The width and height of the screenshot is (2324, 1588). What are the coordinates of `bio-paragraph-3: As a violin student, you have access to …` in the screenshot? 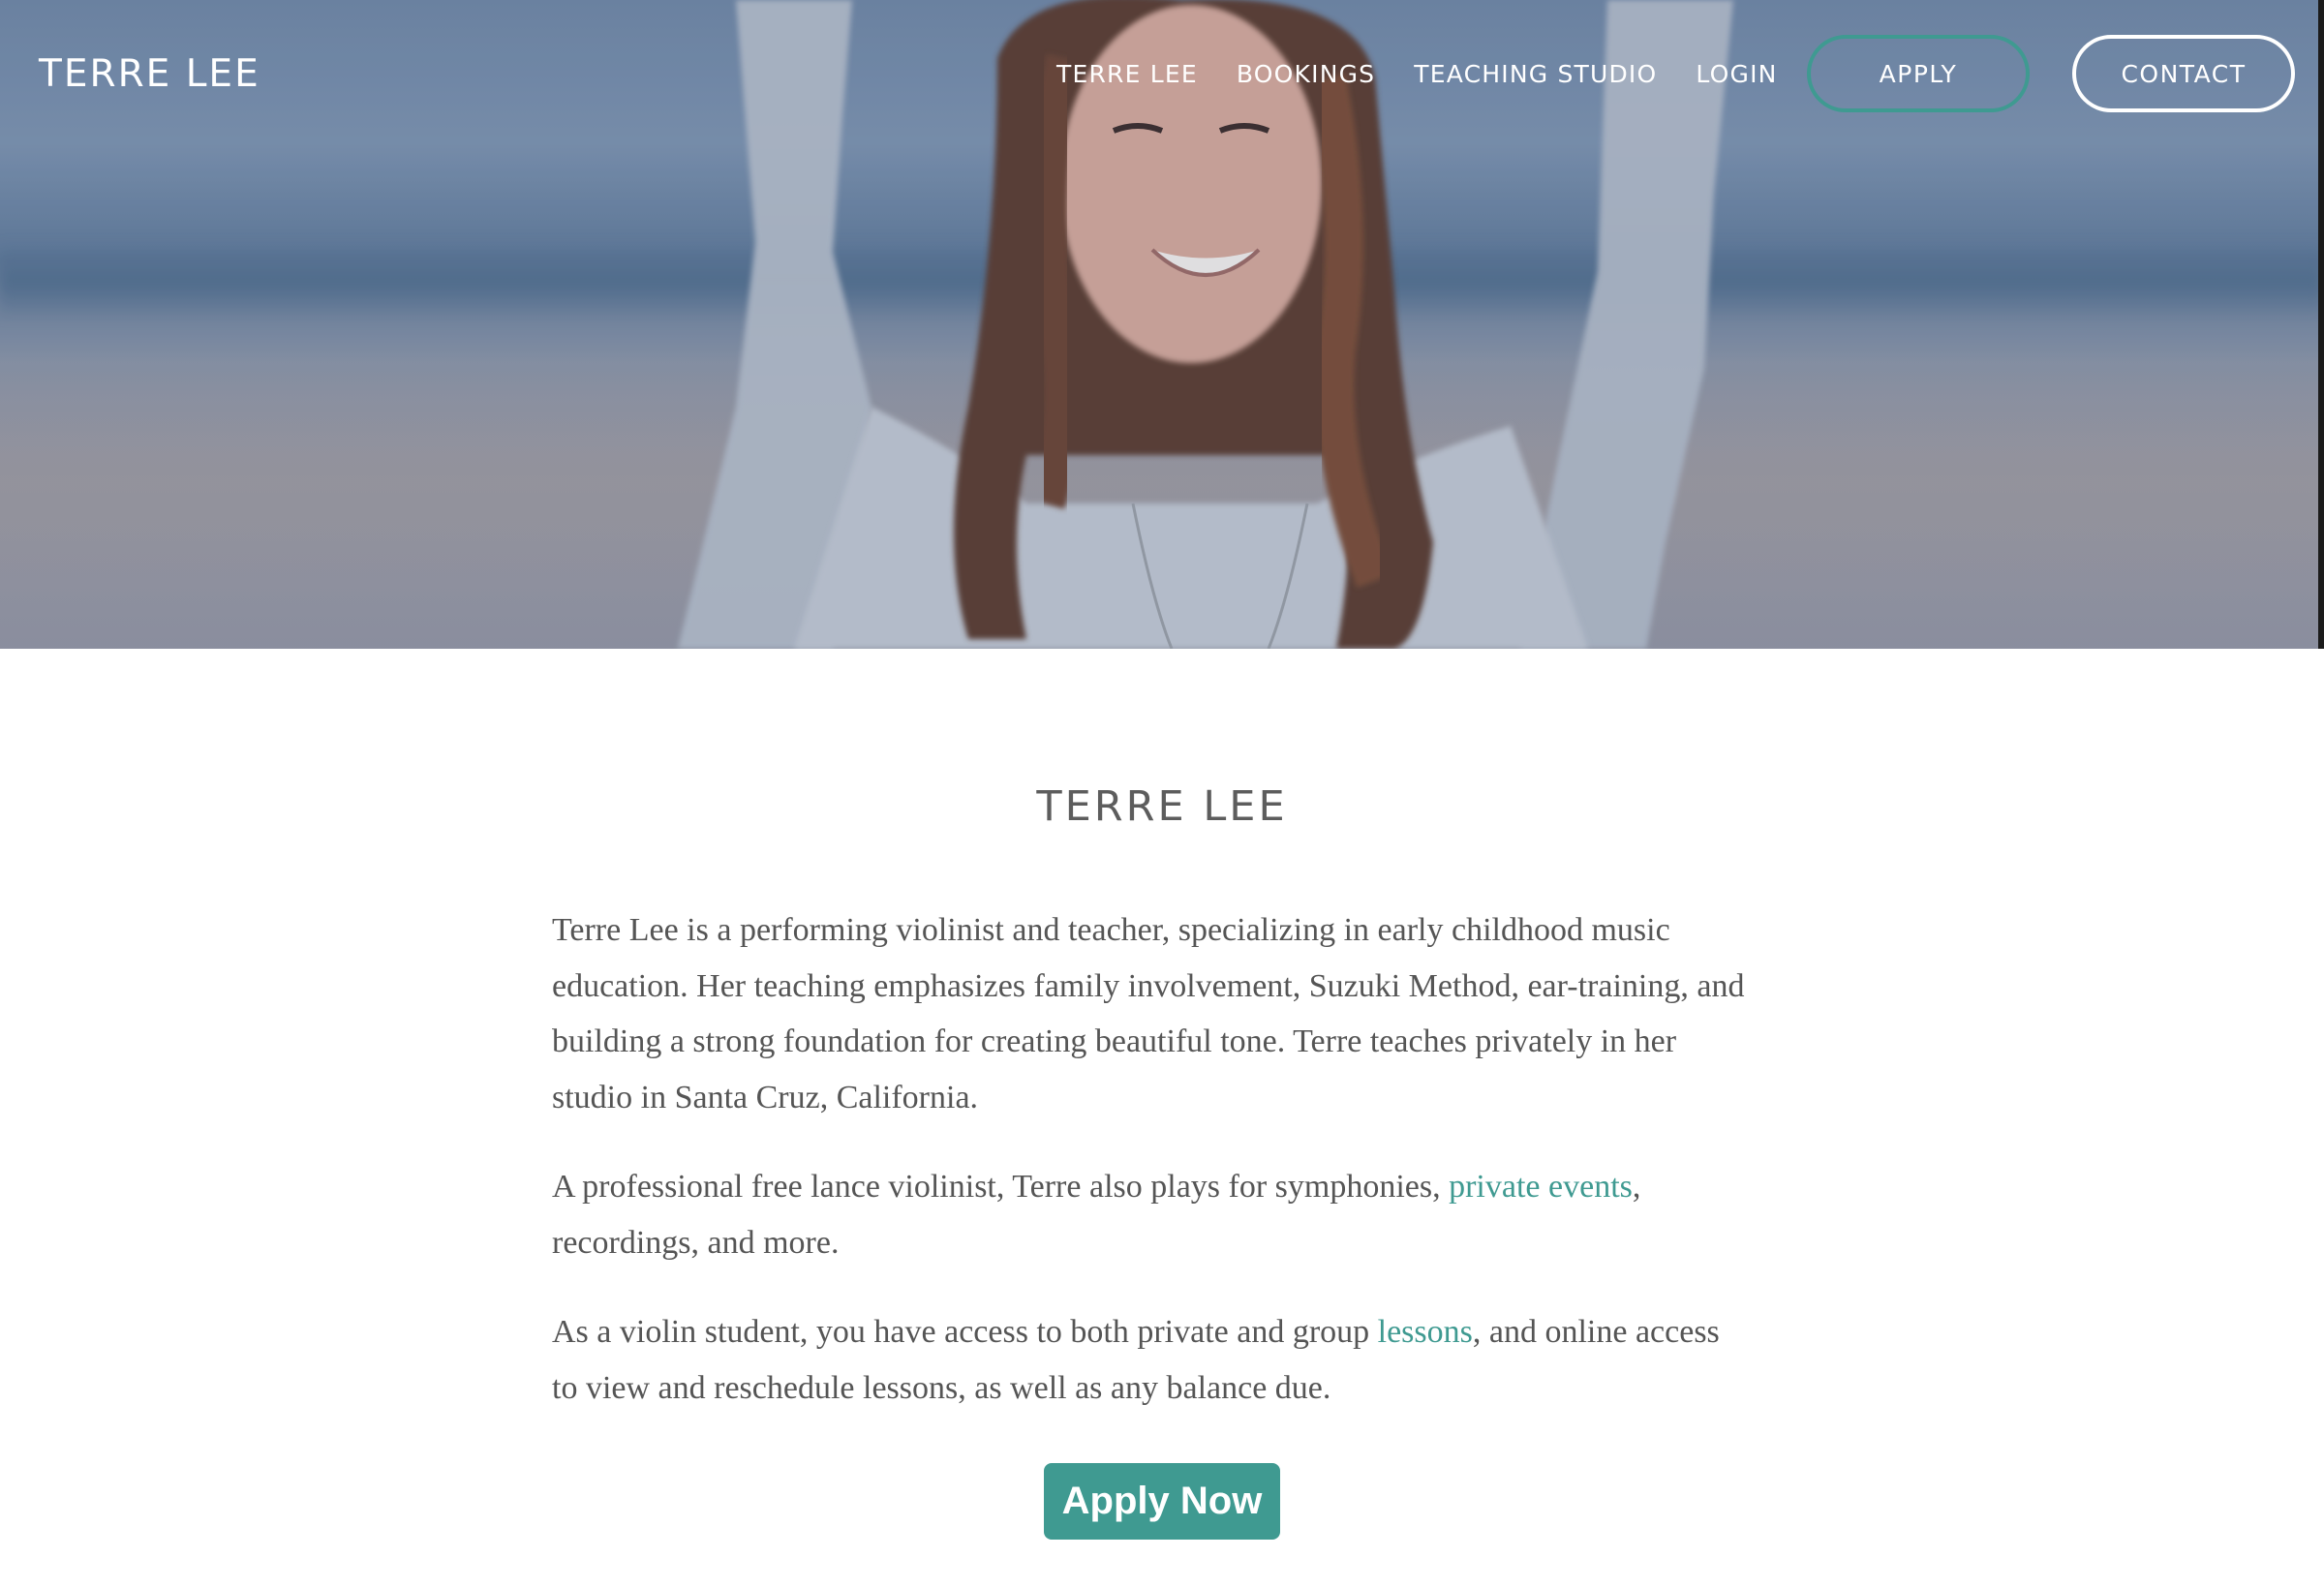 It's located at (1153, 1360).